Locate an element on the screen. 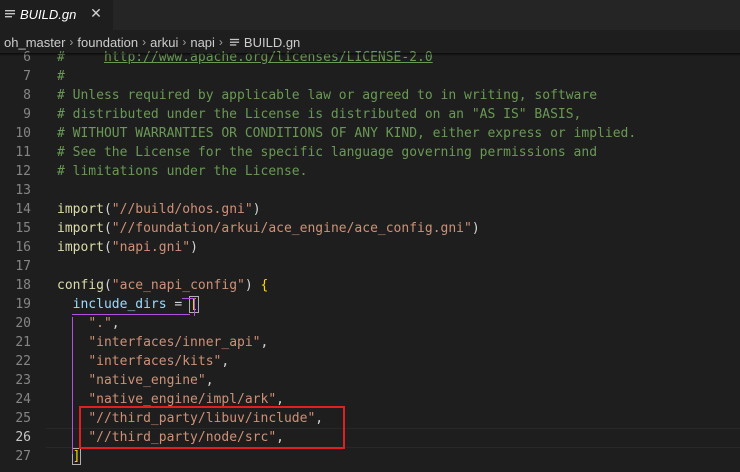 The width and height of the screenshot is (740, 472). line-number: 22 is located at coordinates (23, 361).